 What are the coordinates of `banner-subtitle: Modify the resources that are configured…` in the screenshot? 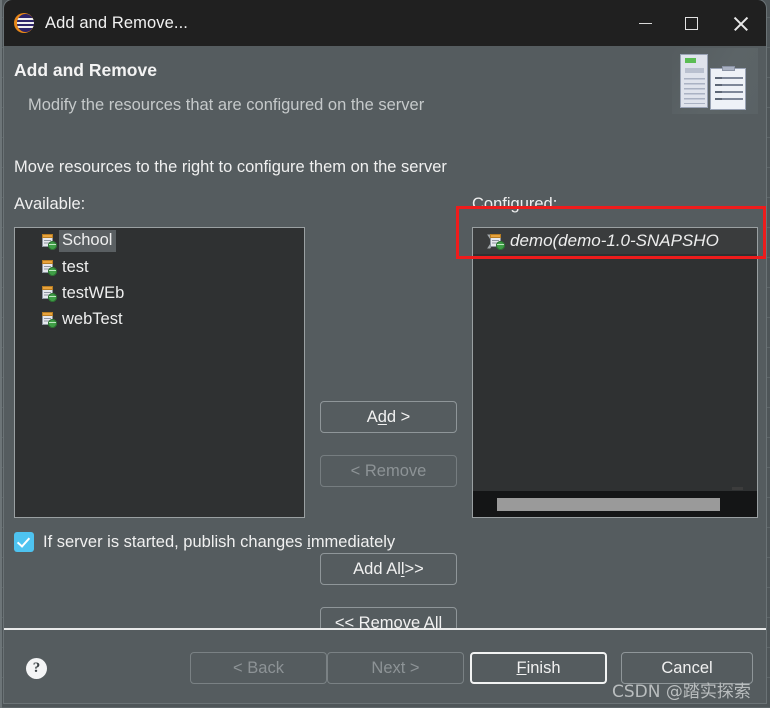 It's located at (226, 105).